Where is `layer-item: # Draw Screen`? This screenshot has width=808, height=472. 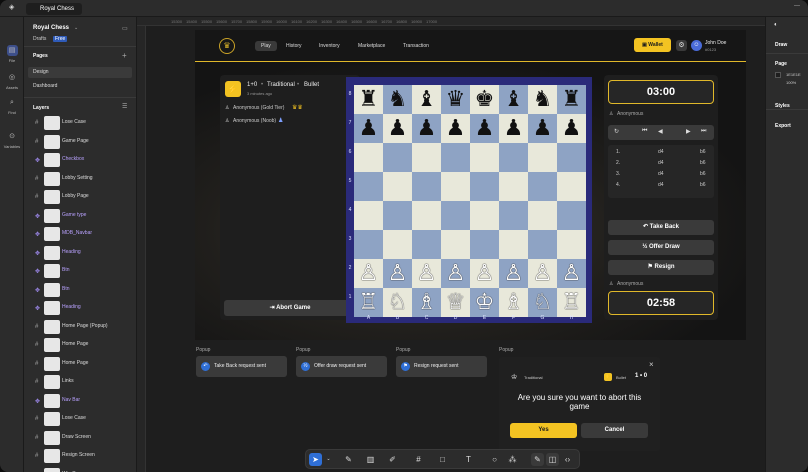
layer-item: # Draw Screen is located at coordinates (80, 438).